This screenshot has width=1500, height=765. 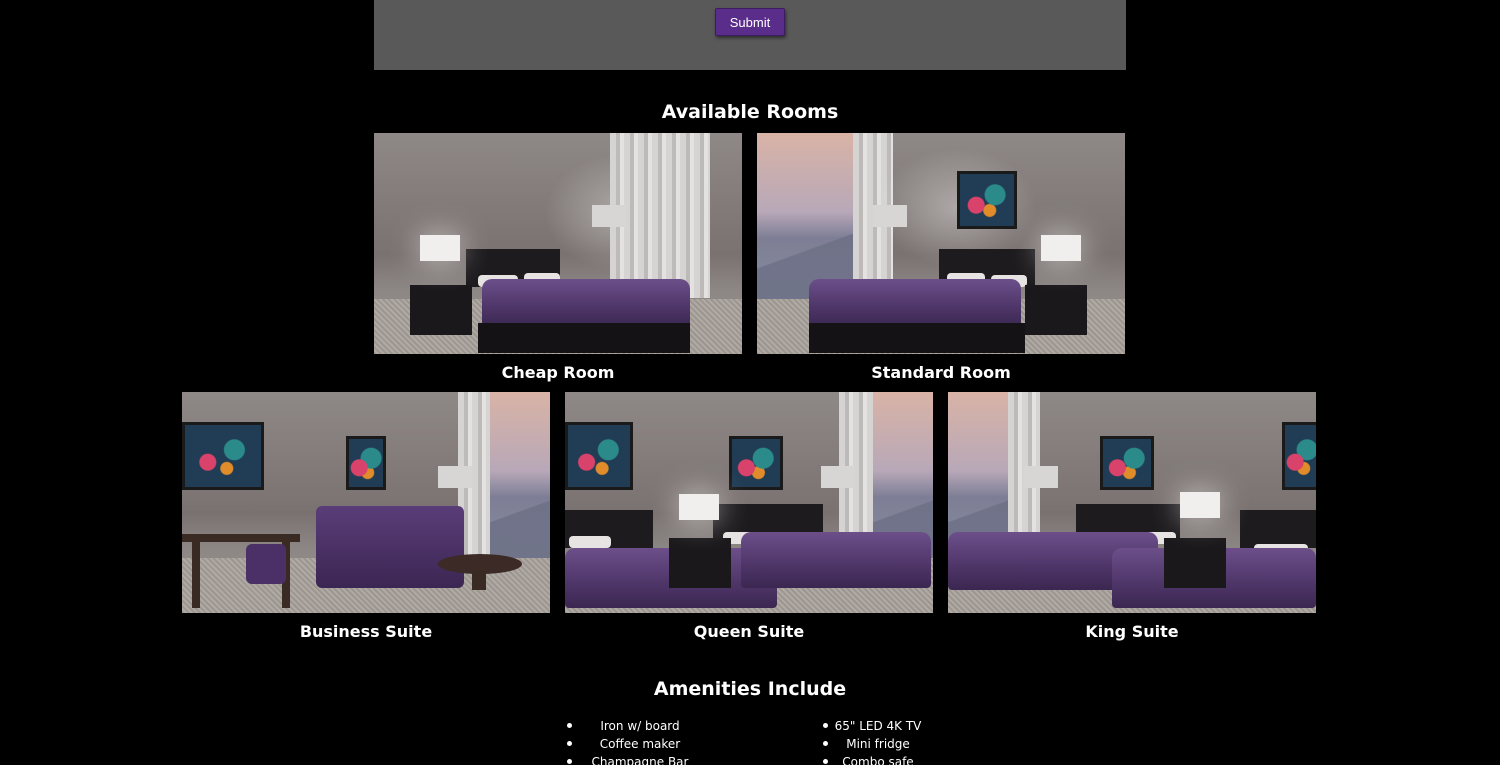 What do you see at coordinates (878, 726) in the screenshot?
I see `amenity-item: 65" LED 4K TV` at bounding box center [878, 726].